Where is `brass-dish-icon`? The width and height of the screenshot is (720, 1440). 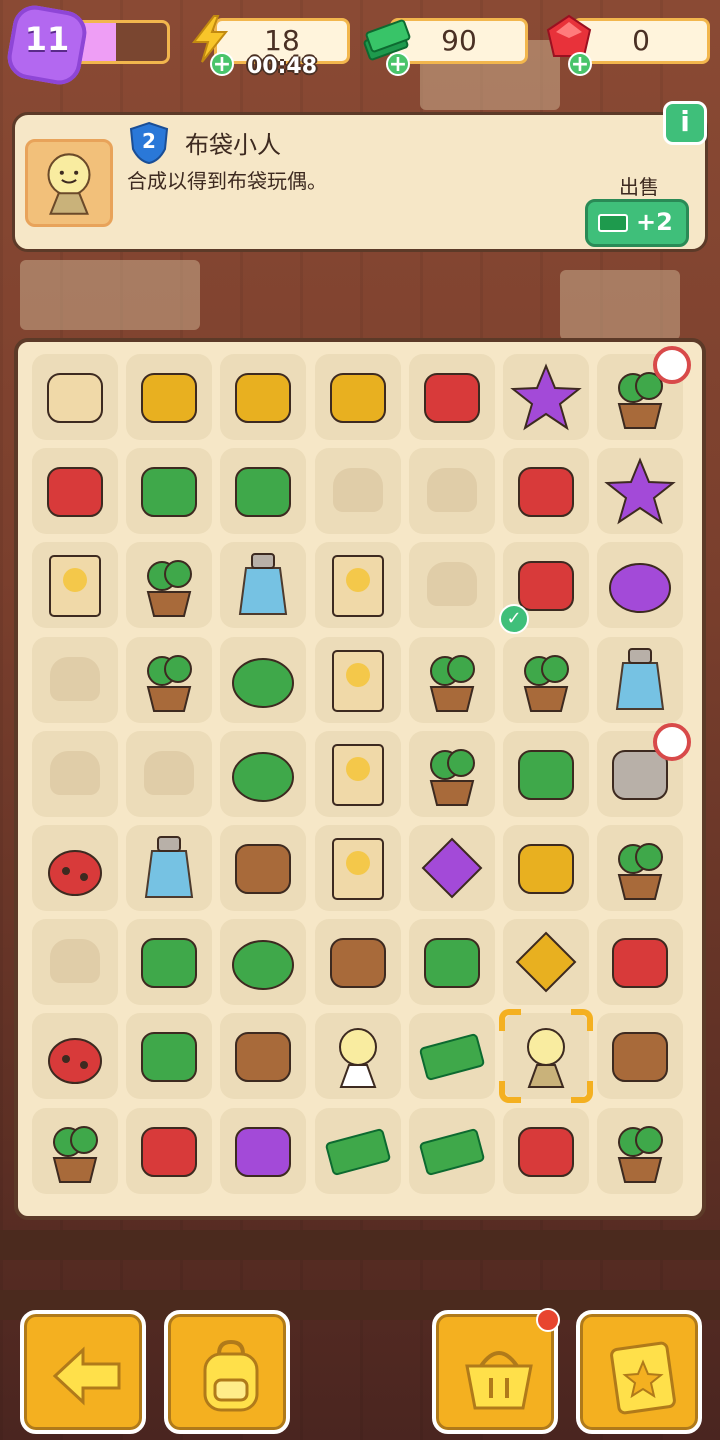 brass-dish-icon is located at coordinates (546, 869).